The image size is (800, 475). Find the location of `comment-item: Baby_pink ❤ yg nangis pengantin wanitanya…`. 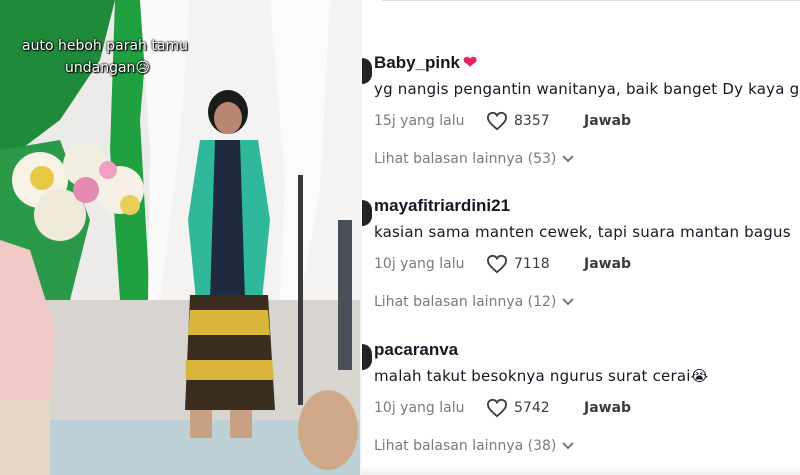

comment-item: Baby_pink ❤ yg nangis pengantin wanitanya… is located at coordinates (587, 110).